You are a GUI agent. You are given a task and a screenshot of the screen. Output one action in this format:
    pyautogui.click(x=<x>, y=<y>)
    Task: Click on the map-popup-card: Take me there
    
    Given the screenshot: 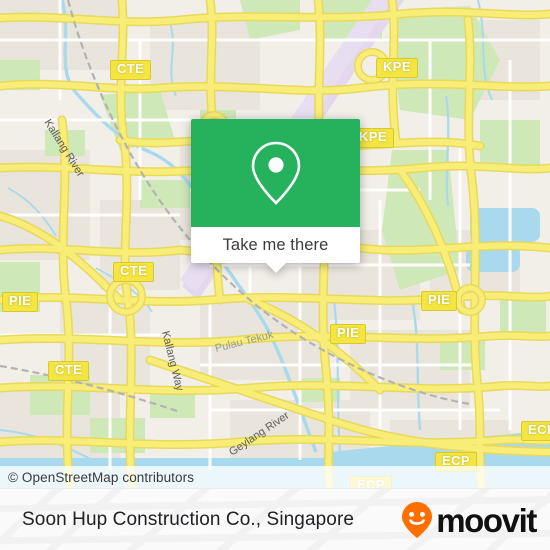 What is the action you would take?
    pyautogui.click(x=275, y=196)
    